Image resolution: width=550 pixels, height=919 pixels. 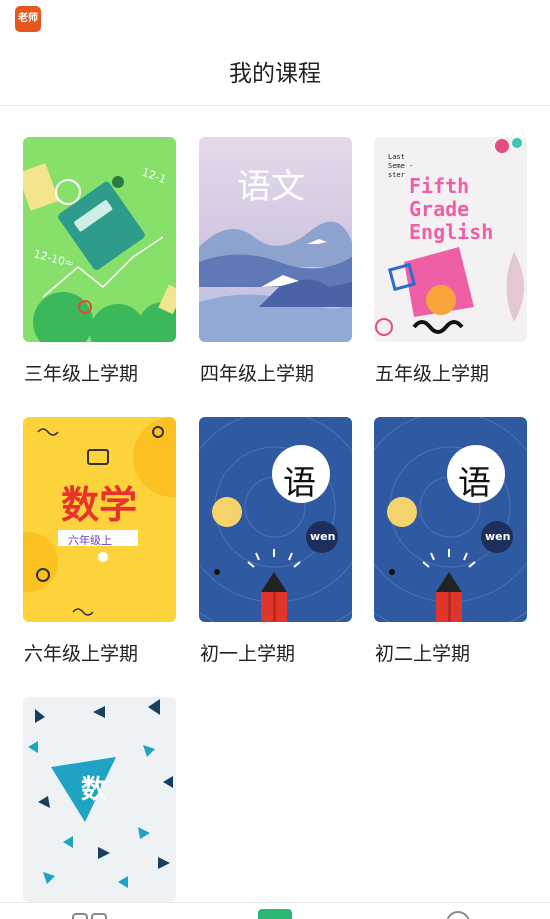 I want to click on page-header: 我的课程, so click(x=275, y=73).